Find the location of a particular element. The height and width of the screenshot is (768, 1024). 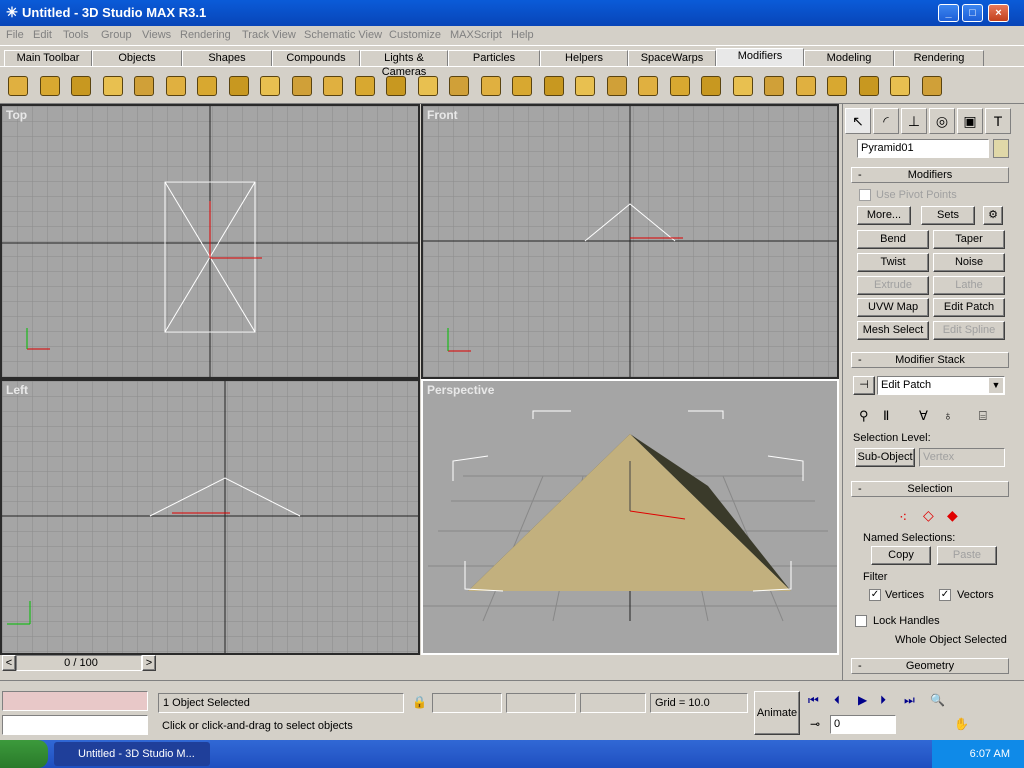

linked-xform-icon is located at coordinates (648, 86).